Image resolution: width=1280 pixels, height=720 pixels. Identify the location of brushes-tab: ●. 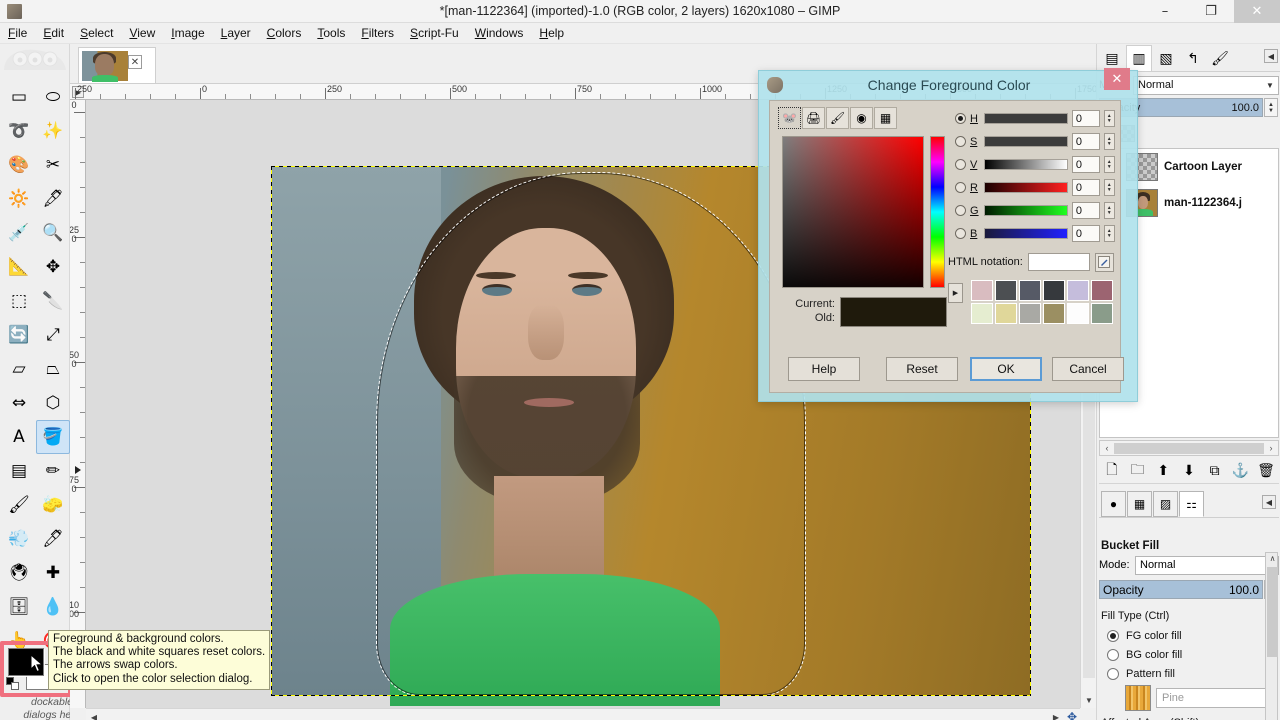
(1113, 504).